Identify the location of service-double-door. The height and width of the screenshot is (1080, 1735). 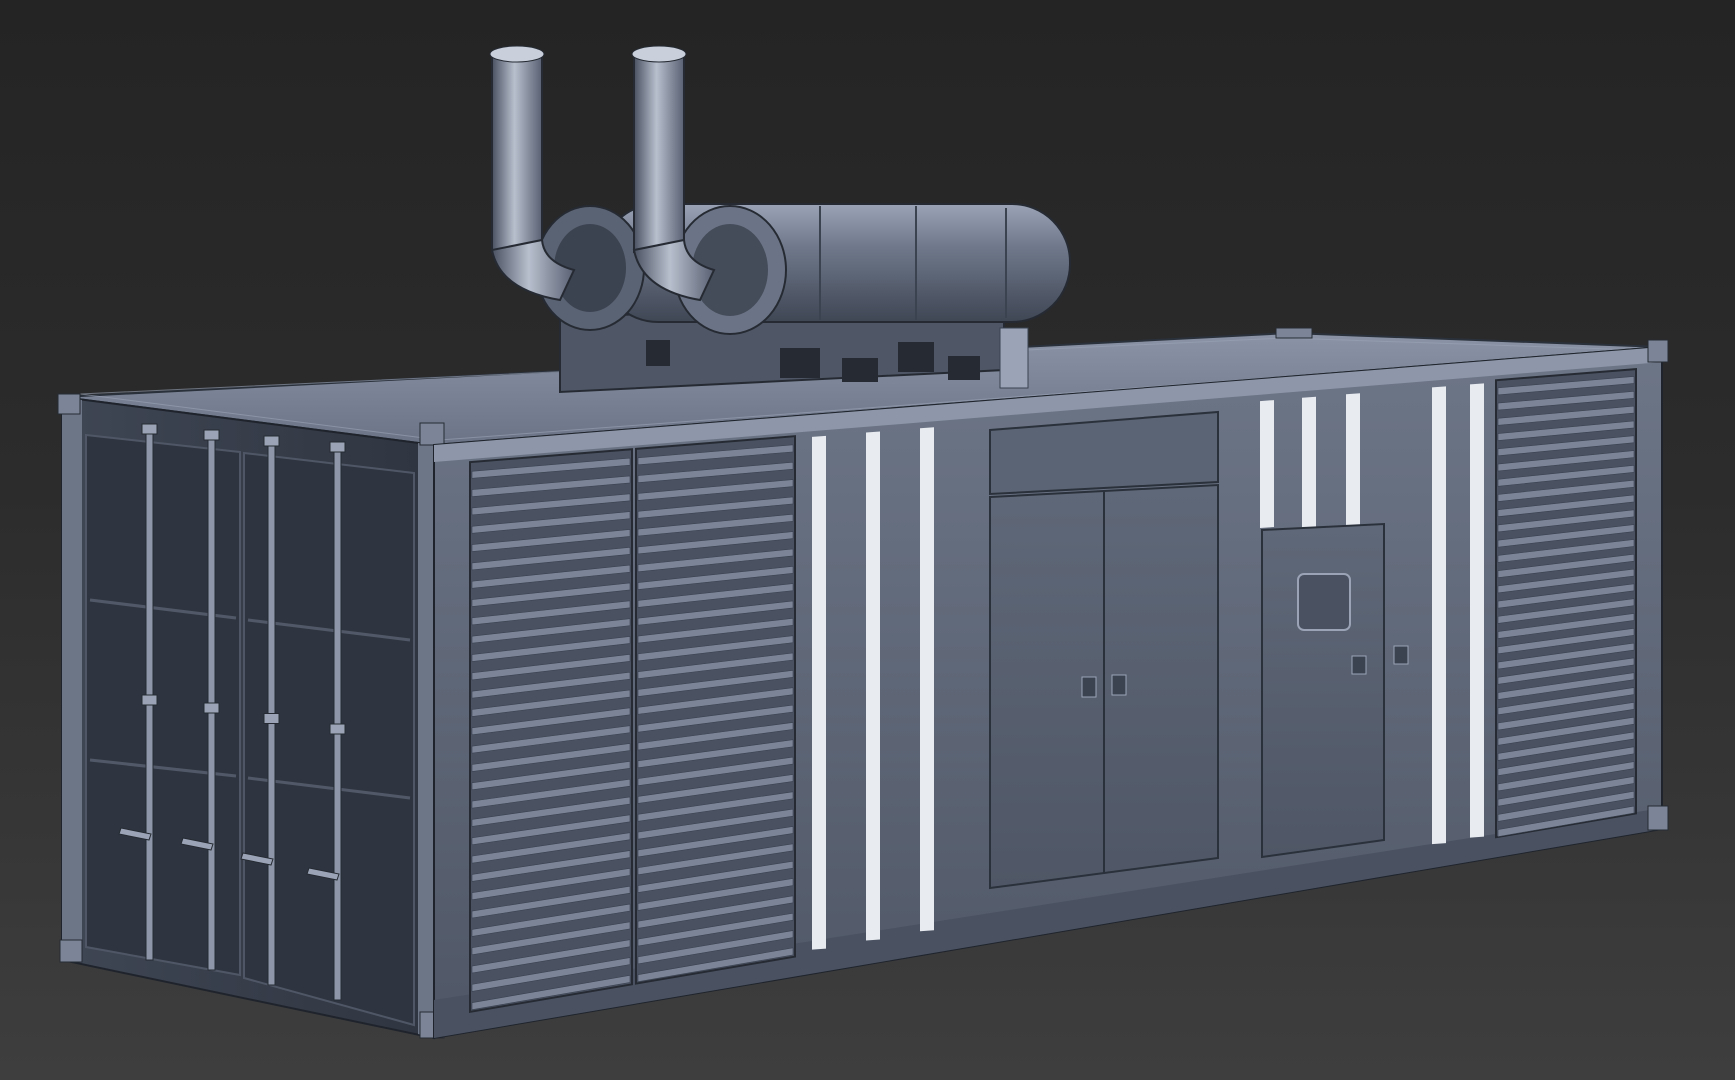
(1104, 650).